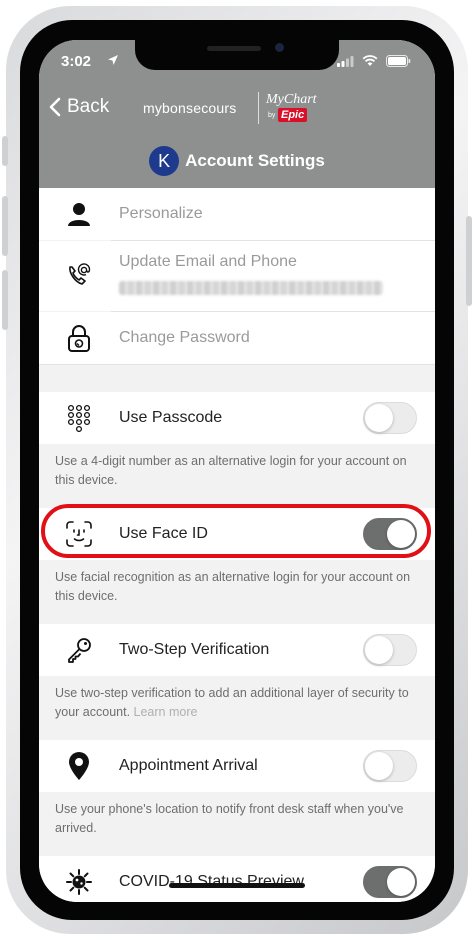  I want to click on lock-icon, so click(79, 338).